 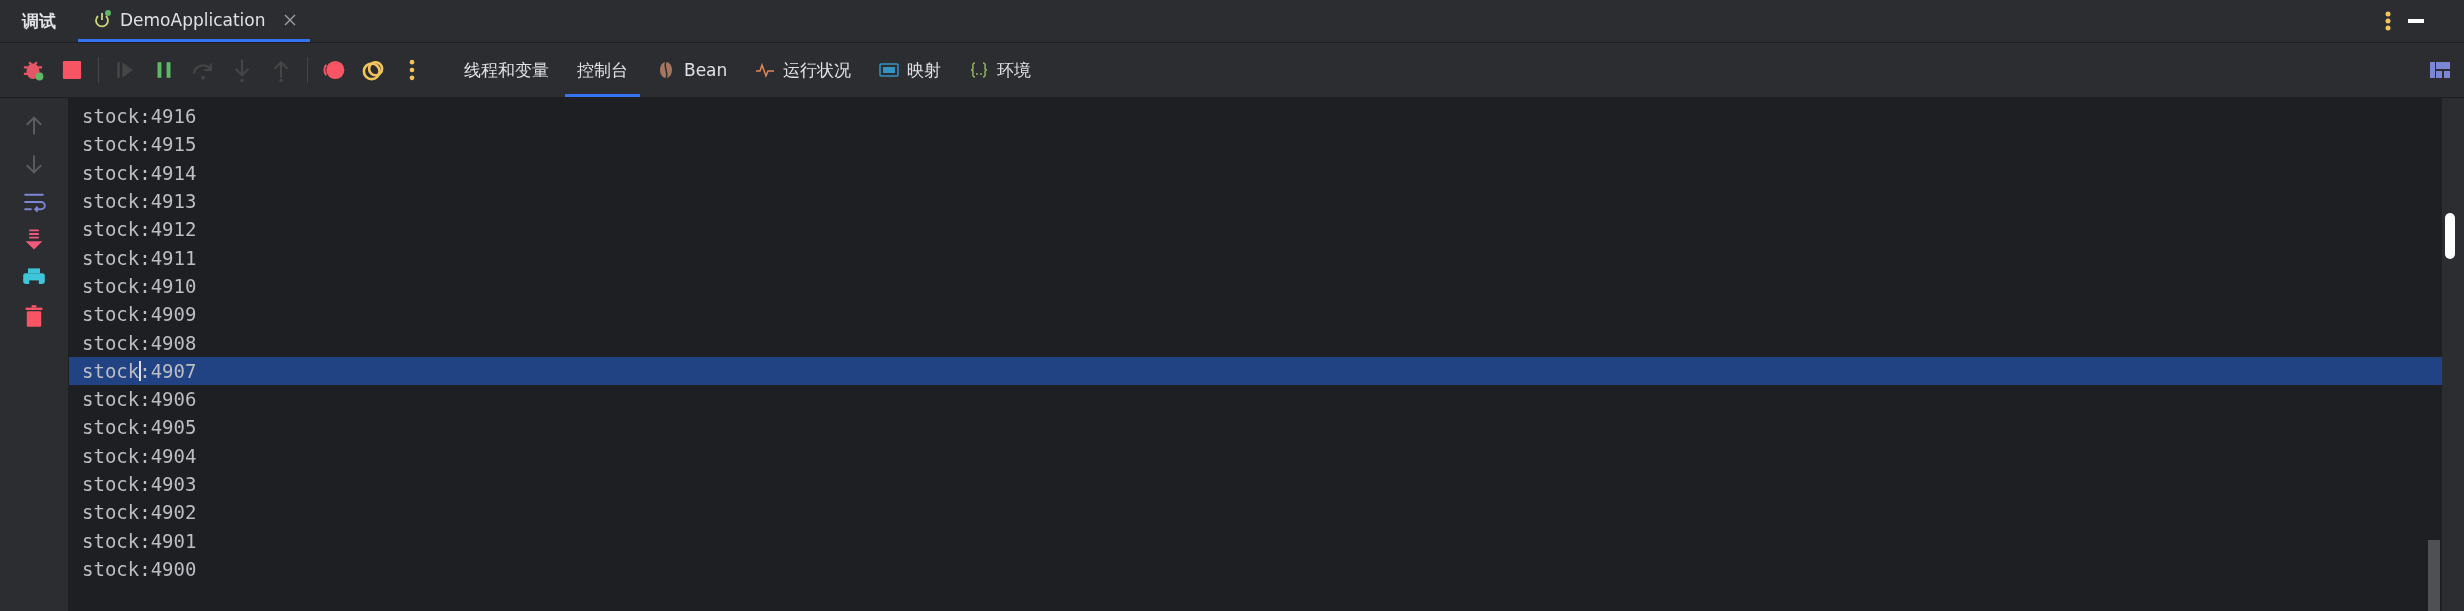 What do you see at coordinates (139, 343) in the screenshot?
I see `console-line: stock:4908` at bounding box center [139, 343].